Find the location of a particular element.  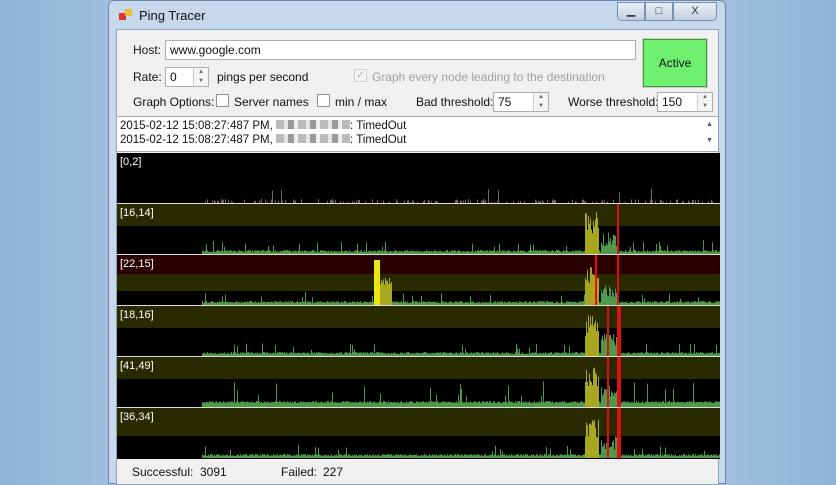

close-button: X is located at coordinates (695, 11).